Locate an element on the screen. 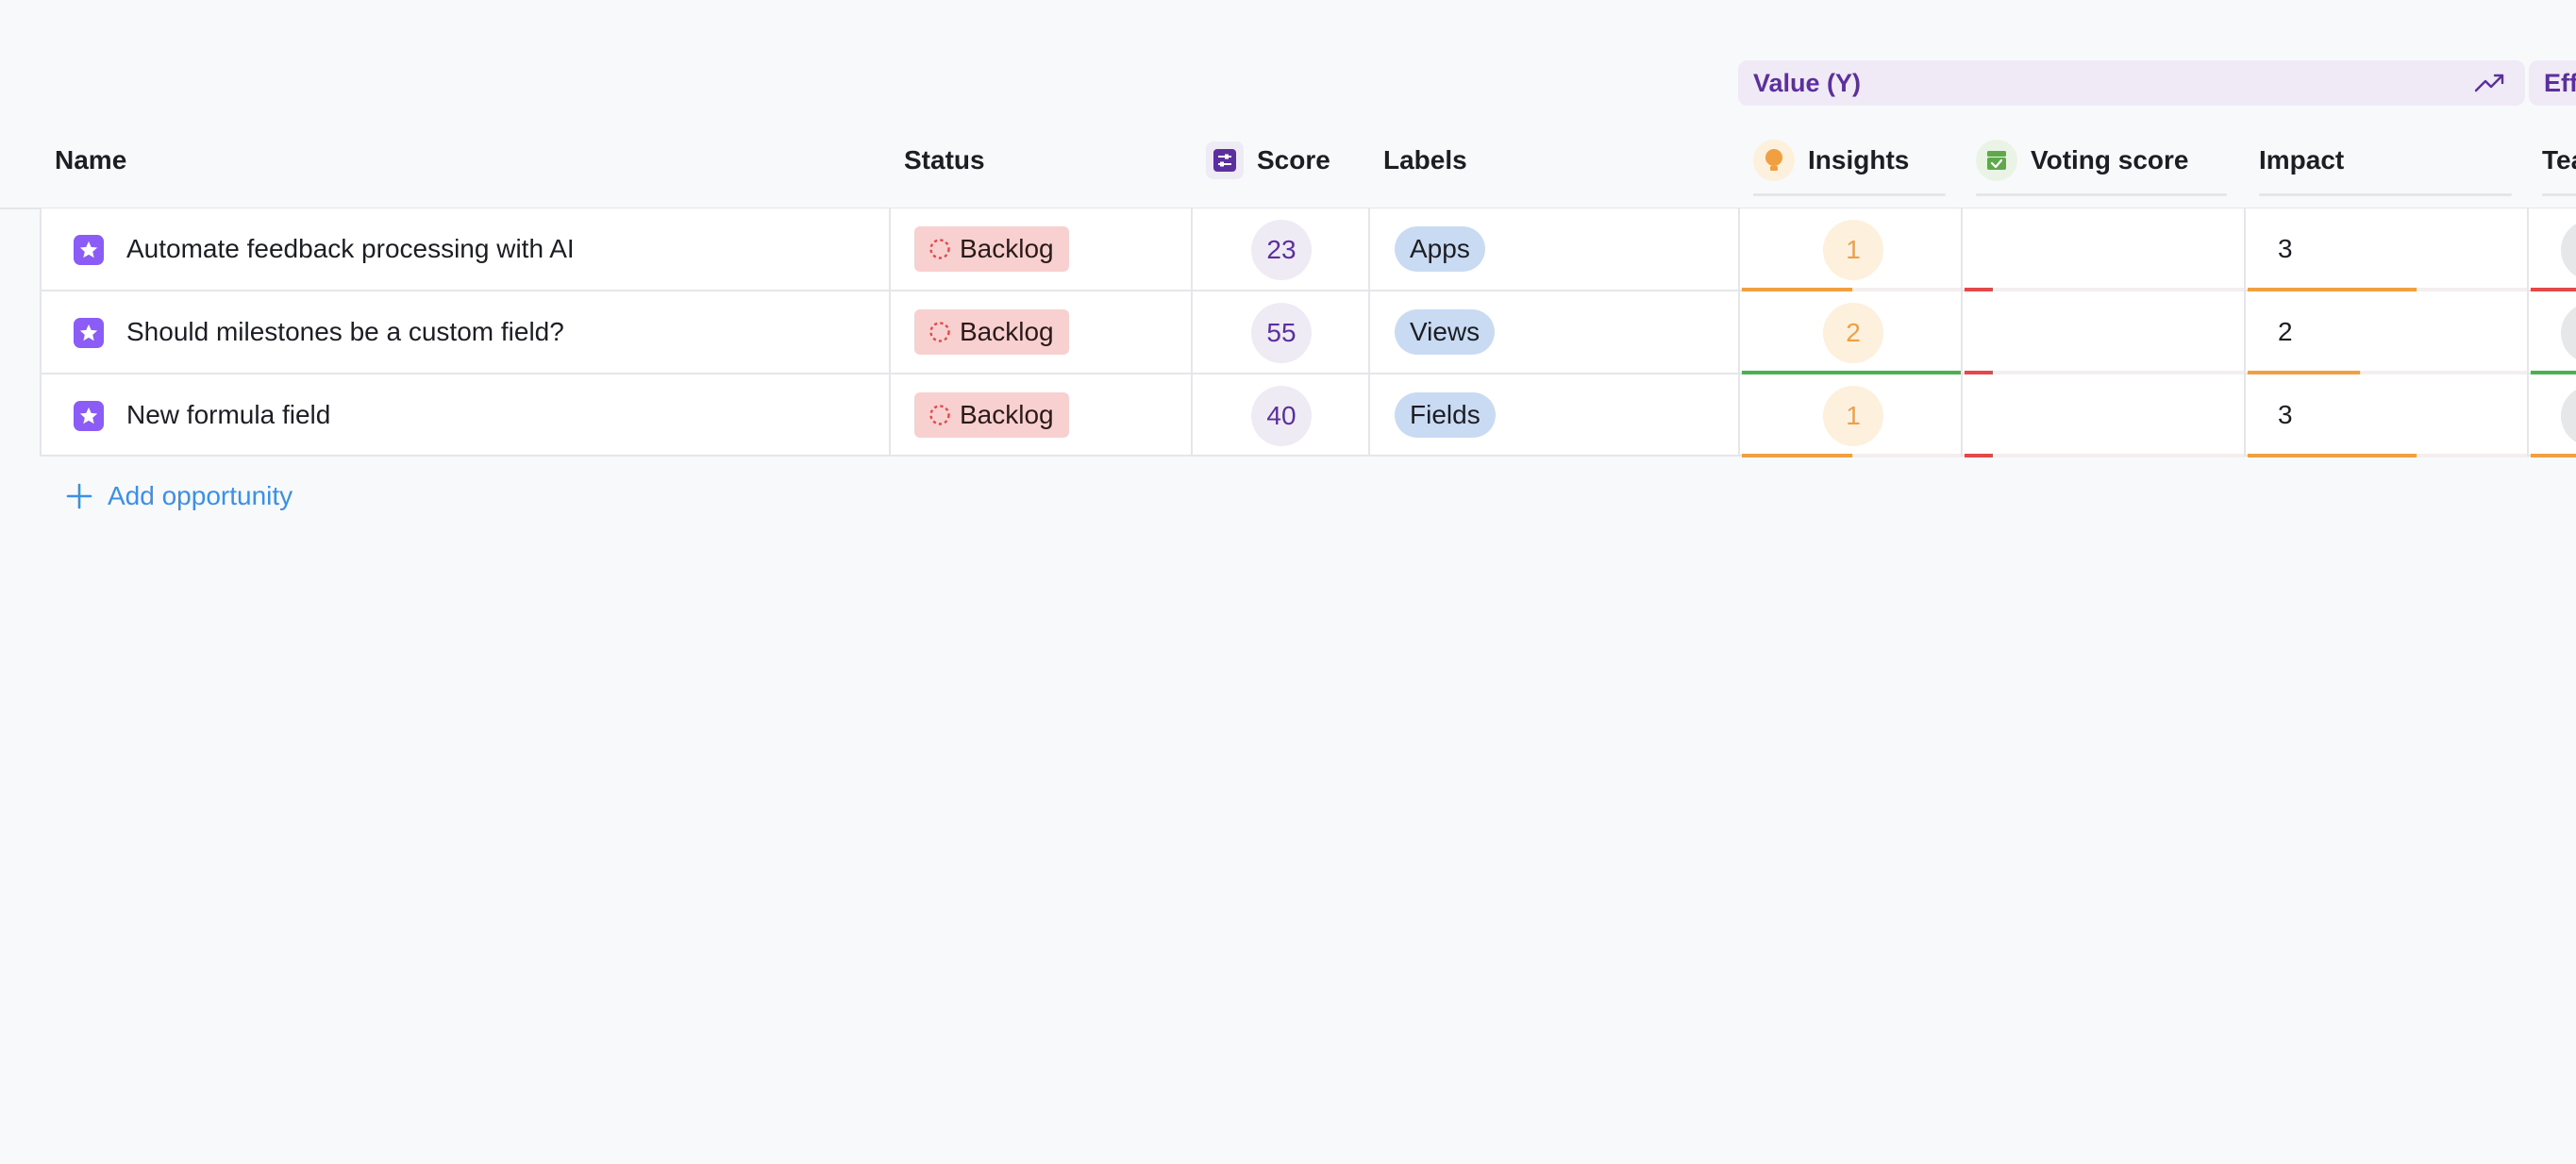  team-header-underline is located at coordinates (2559, 194).